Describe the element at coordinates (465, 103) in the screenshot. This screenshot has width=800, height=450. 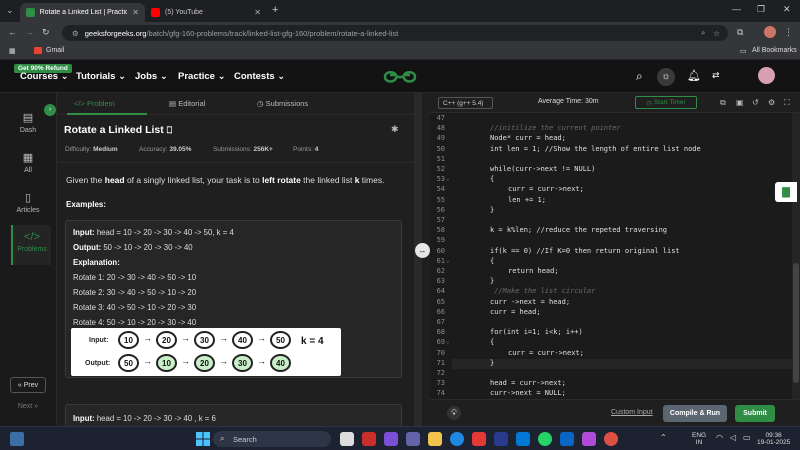
I see `language-select: C++ (g++ 5.4)` at that location.